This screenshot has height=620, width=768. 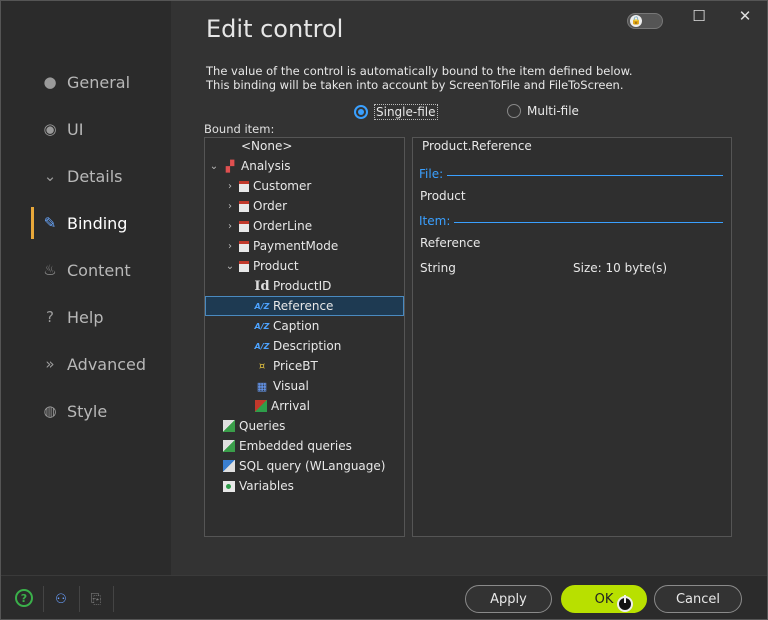 I want to click on tree-node-label: Product, so click(x=276, y=266).